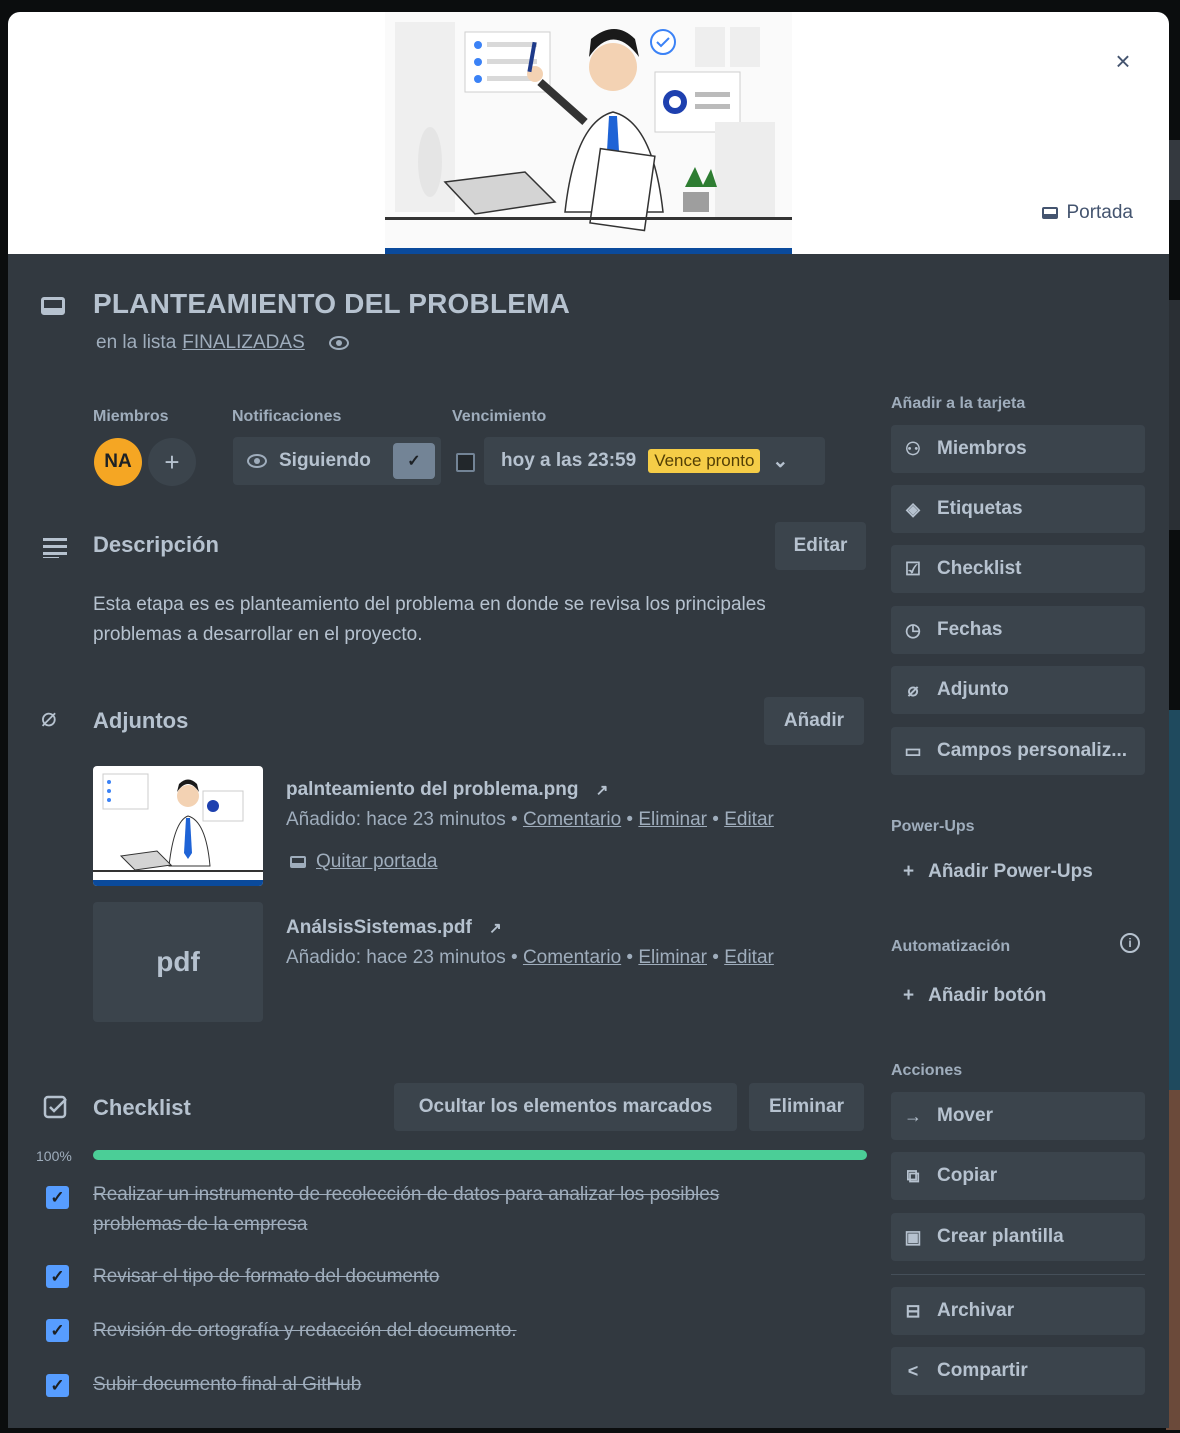 This screenshot has width=1180, height=1433. I want to click on divider, so click(1018, 1274).